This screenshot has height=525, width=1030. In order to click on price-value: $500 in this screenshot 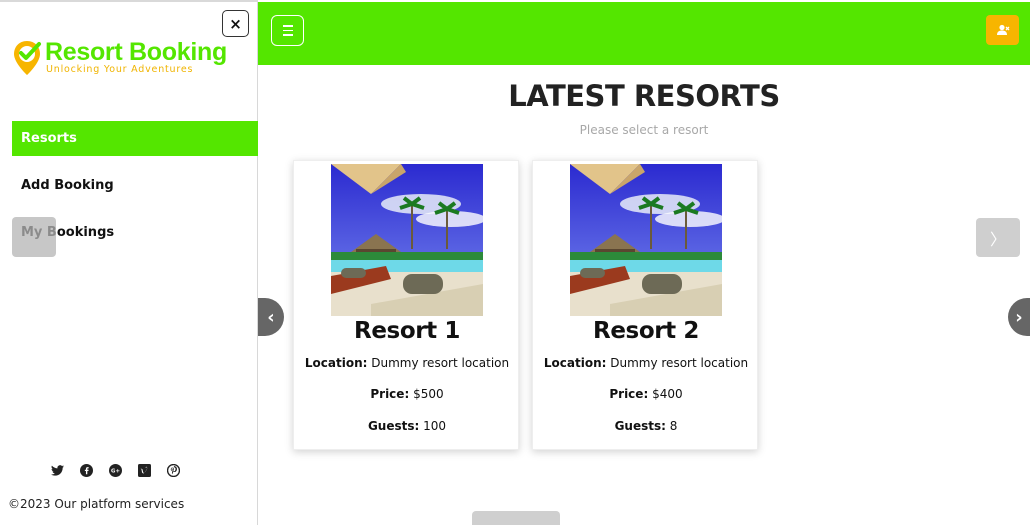, I will do `click(428, 394)`.